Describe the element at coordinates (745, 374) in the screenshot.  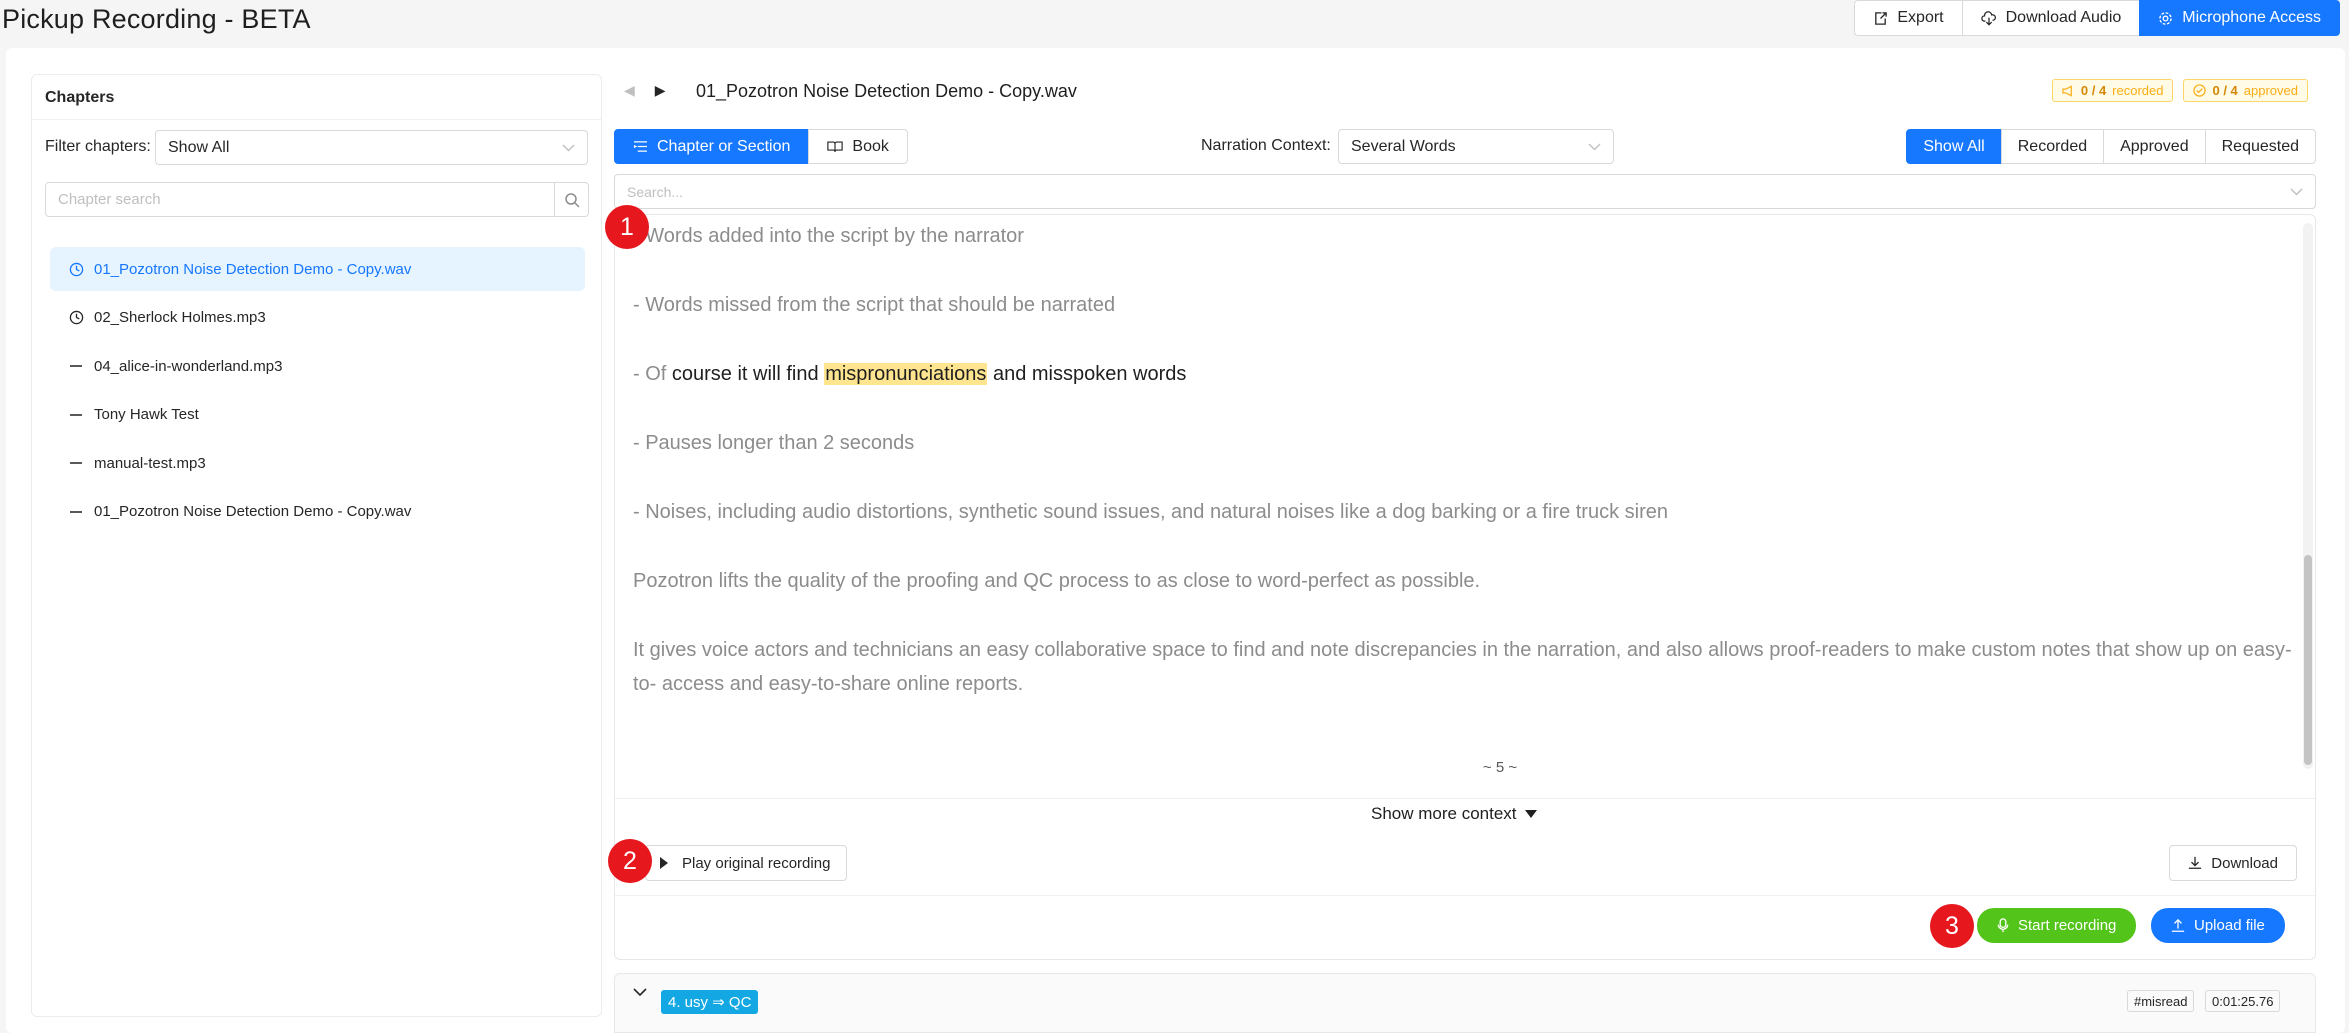
I see `script-focus-text: course it will find` at that location.